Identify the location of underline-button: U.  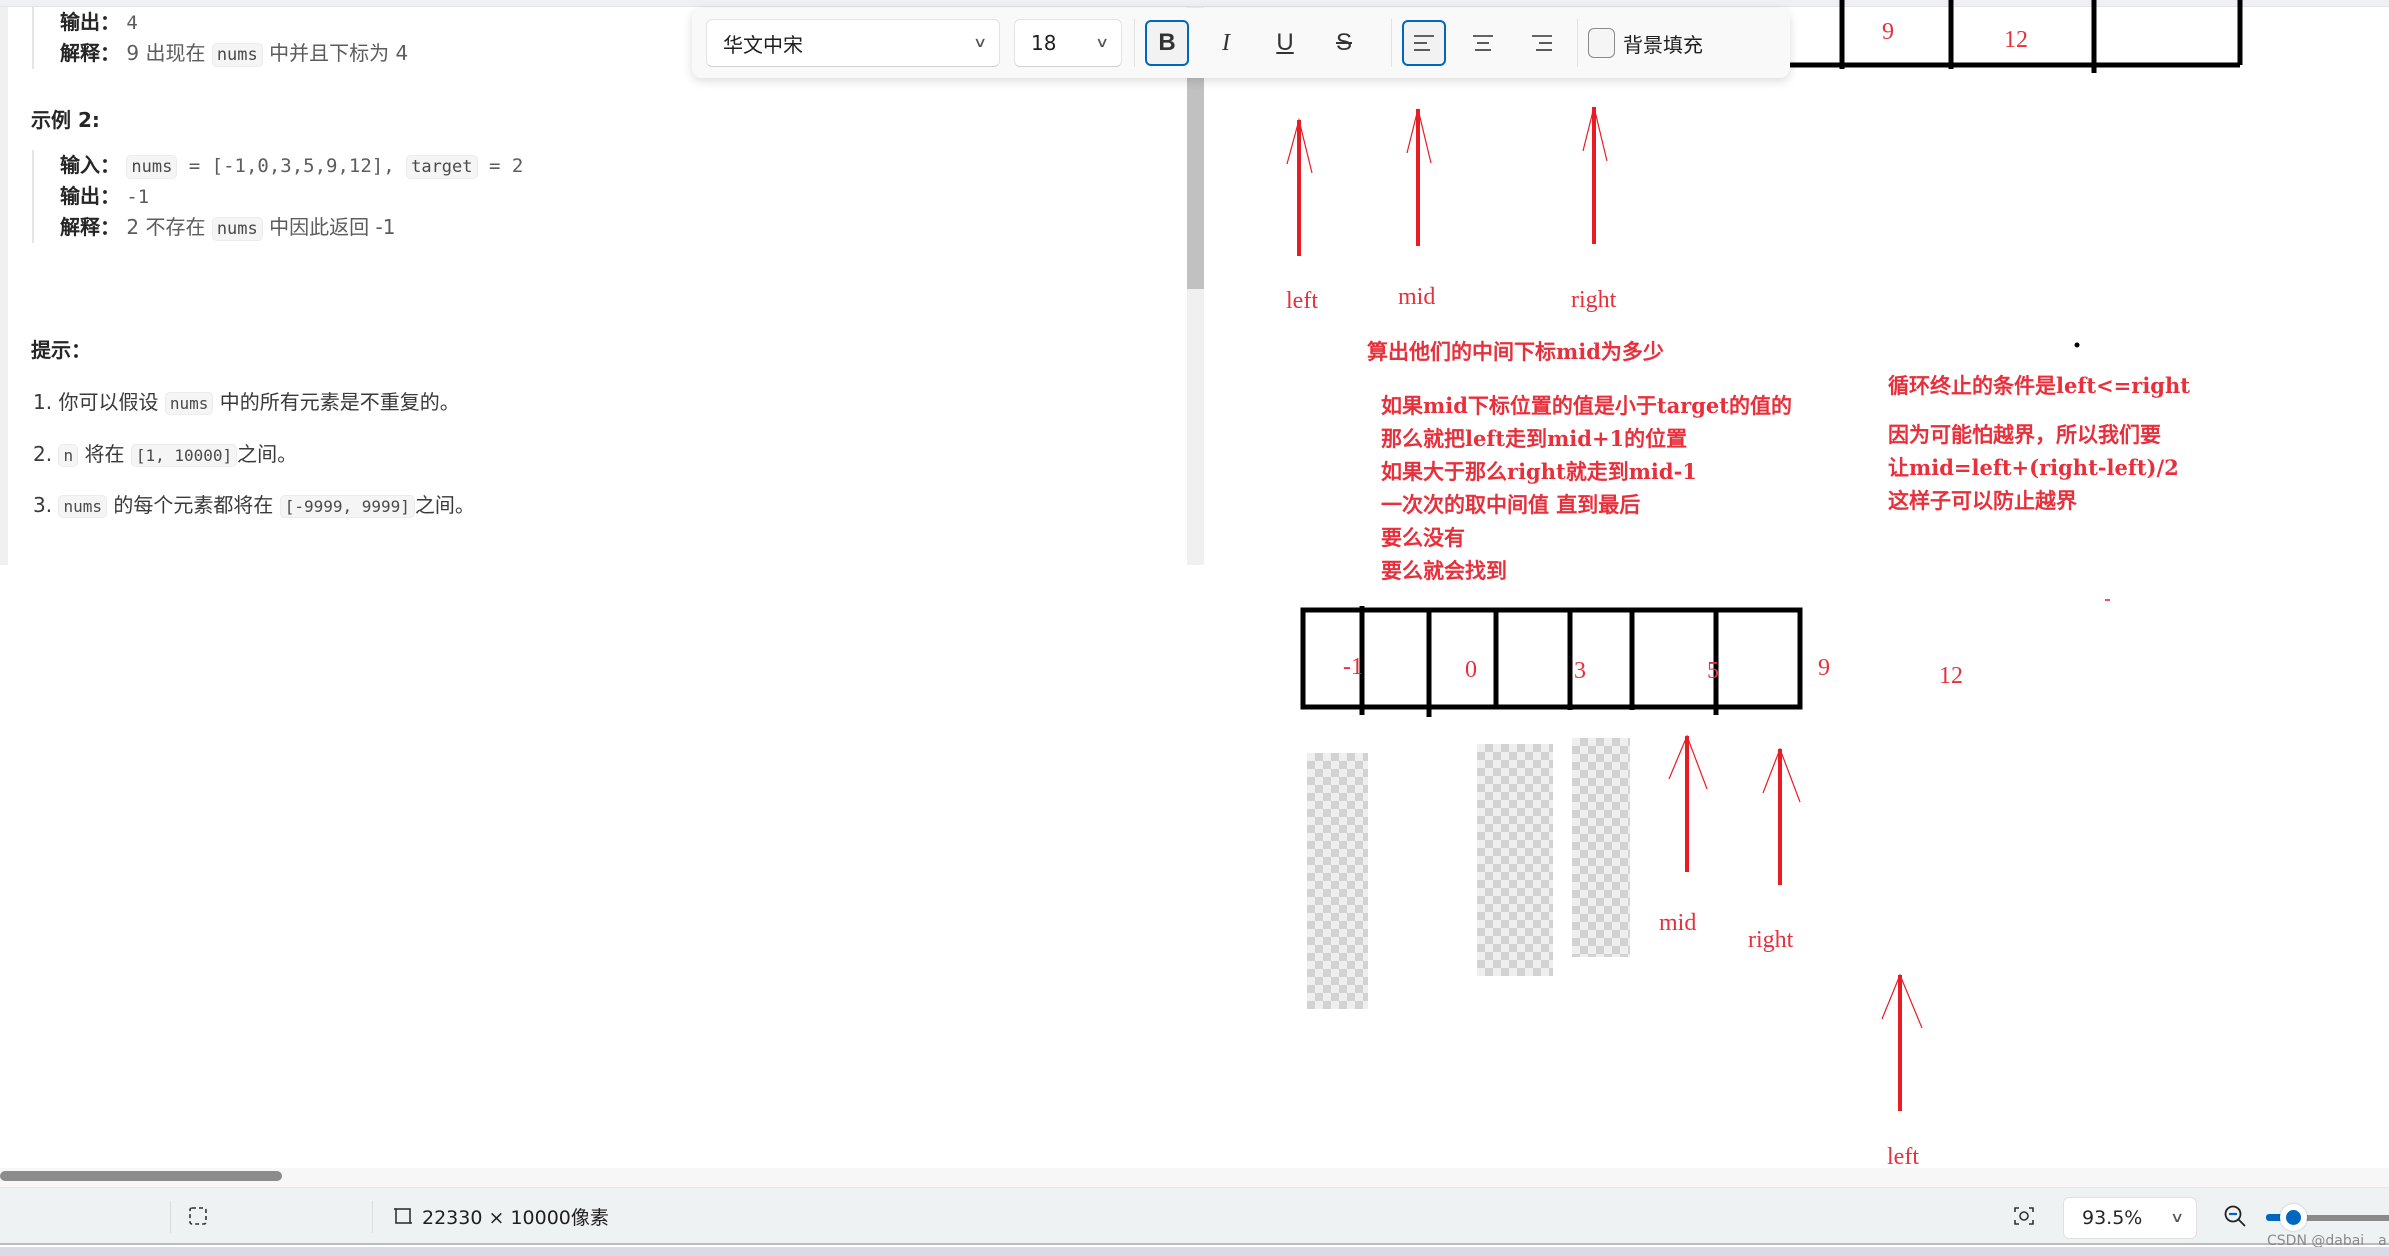
(1285, 43).